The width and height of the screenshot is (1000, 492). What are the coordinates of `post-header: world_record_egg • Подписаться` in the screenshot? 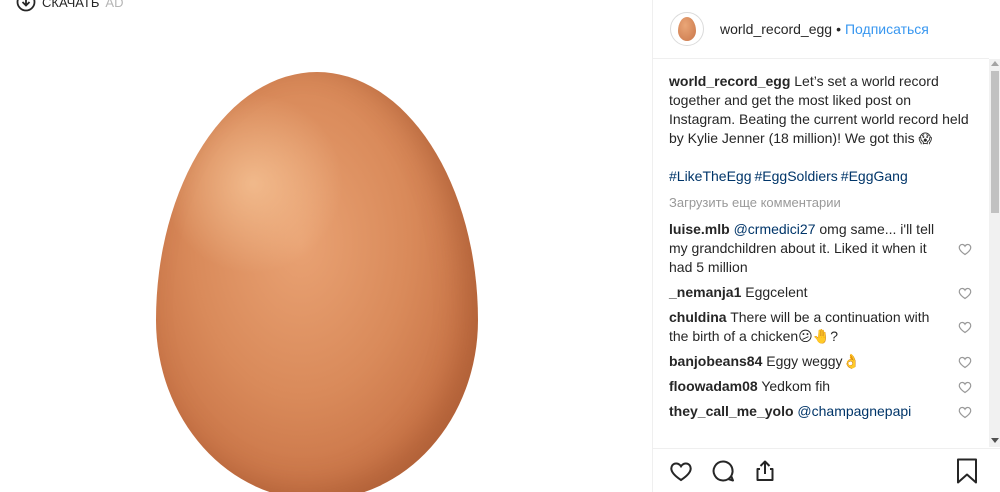 It's located at (821, 29).